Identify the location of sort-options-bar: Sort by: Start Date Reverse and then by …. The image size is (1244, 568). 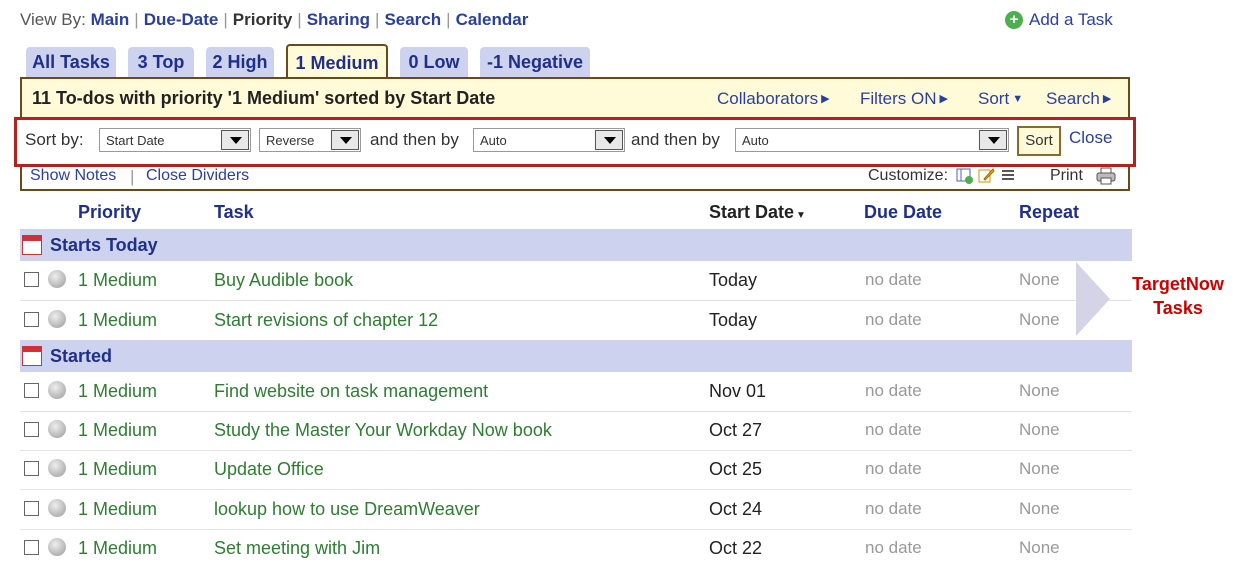
(575, 142).